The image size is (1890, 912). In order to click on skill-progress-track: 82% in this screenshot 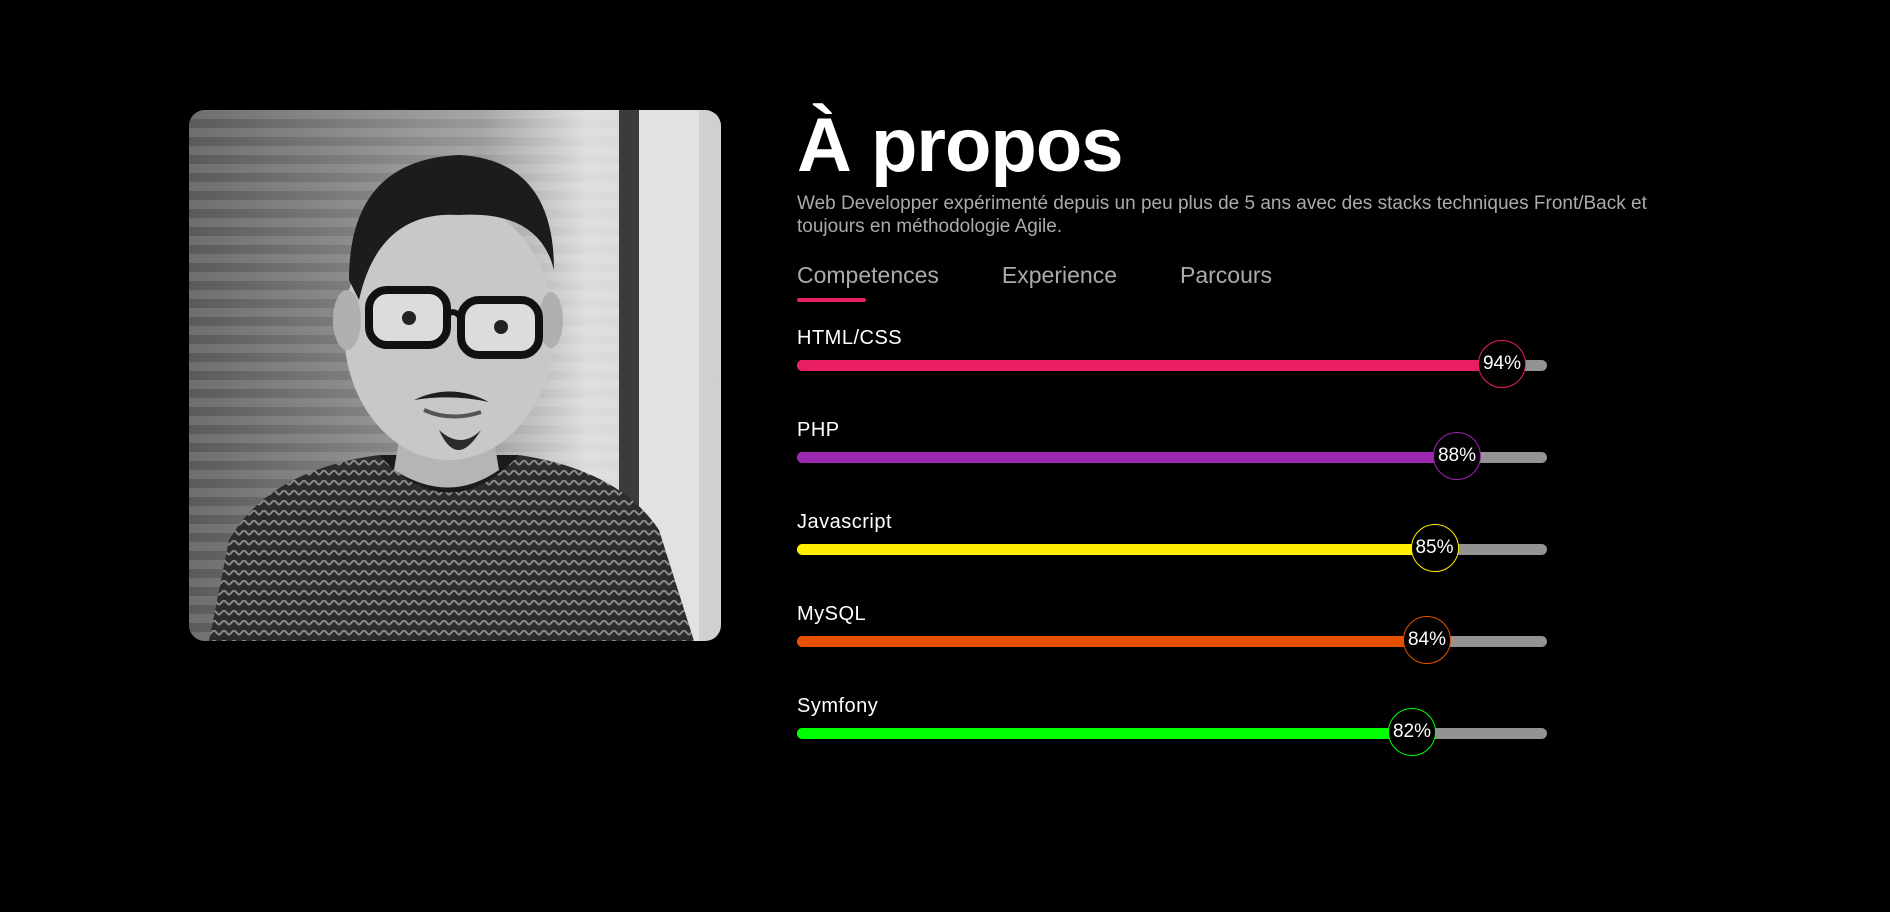, I will do `click(1172, 732)`.